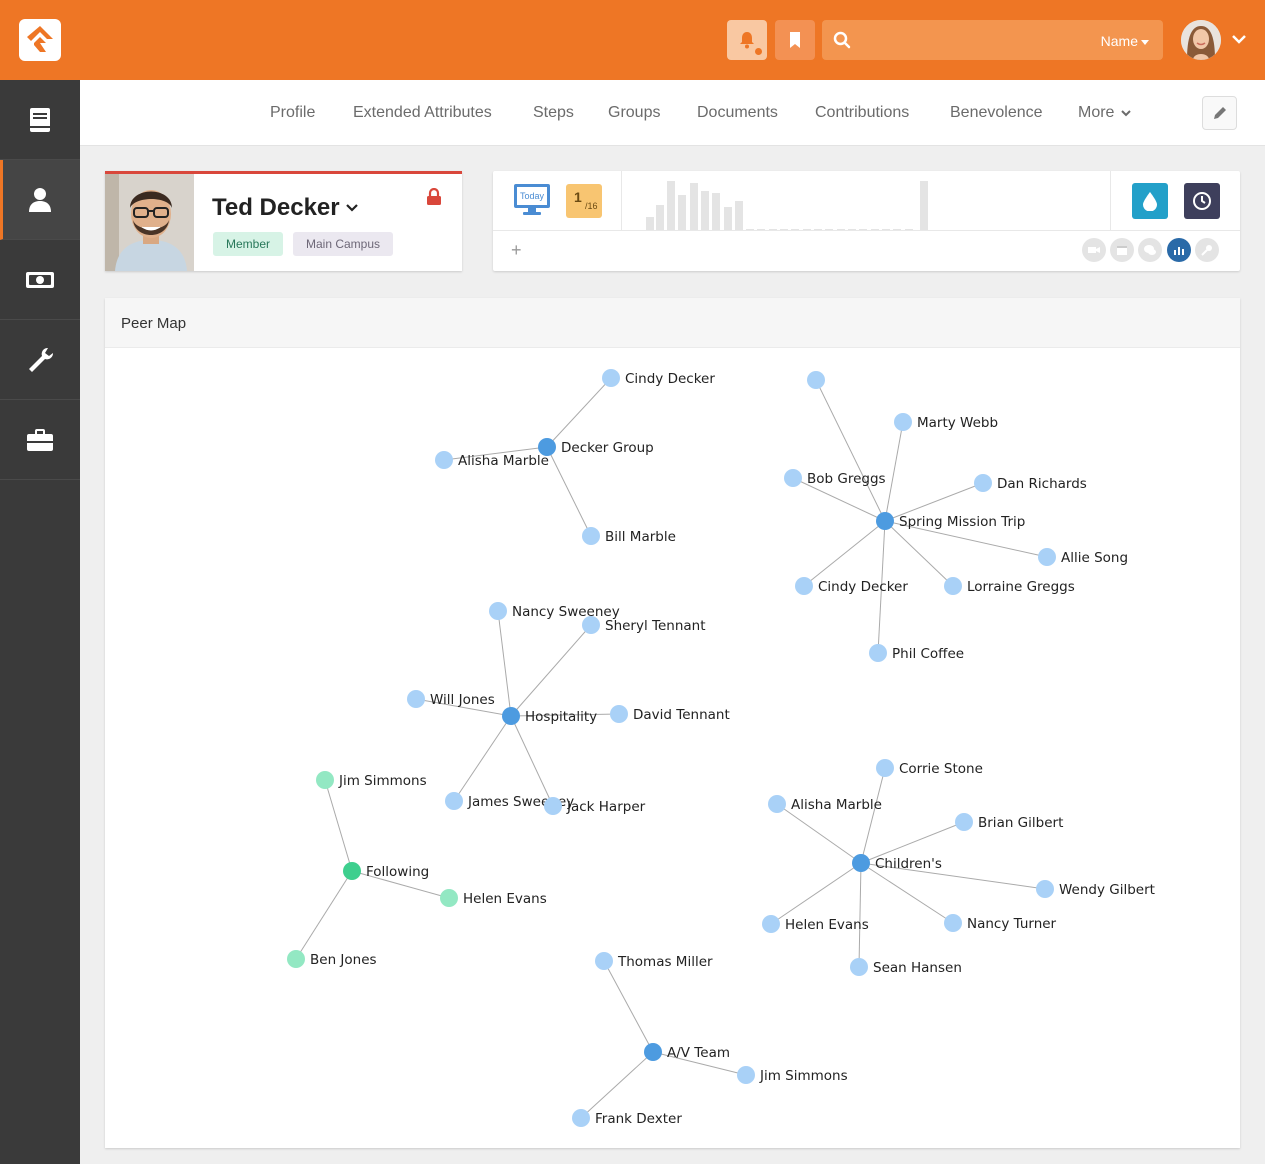  I want to click on rock-logo, so click(40, 40).